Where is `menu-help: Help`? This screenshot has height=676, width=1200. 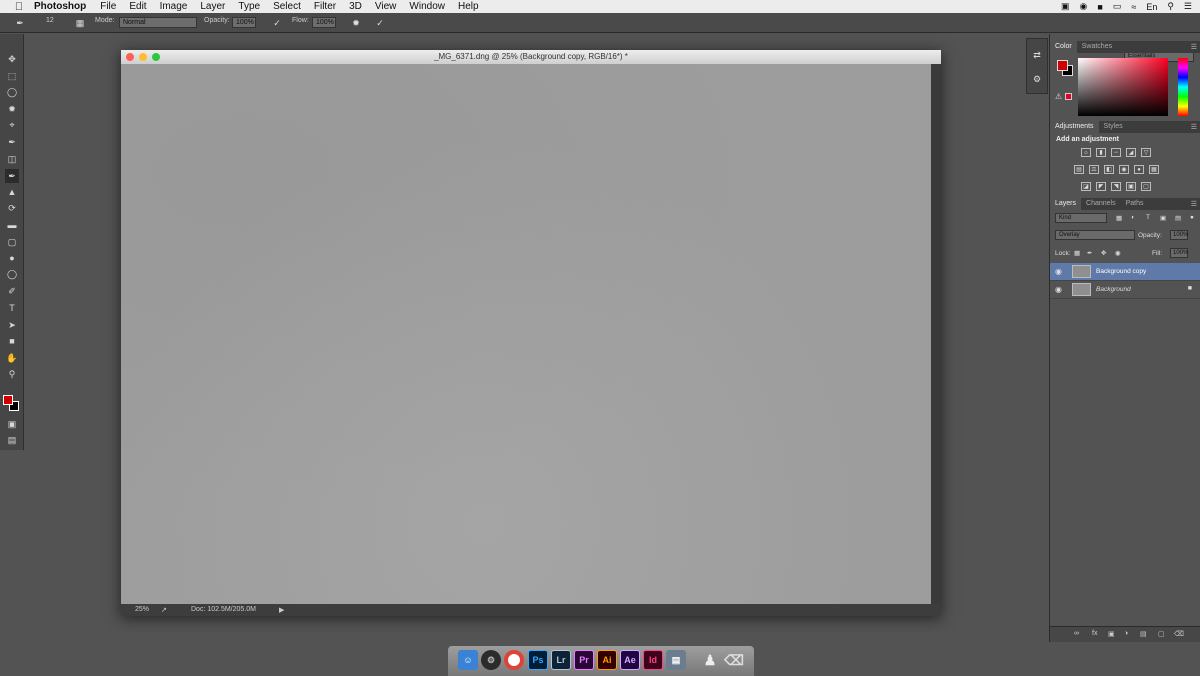 menu-help: Help is located at coordinates (468, 6).